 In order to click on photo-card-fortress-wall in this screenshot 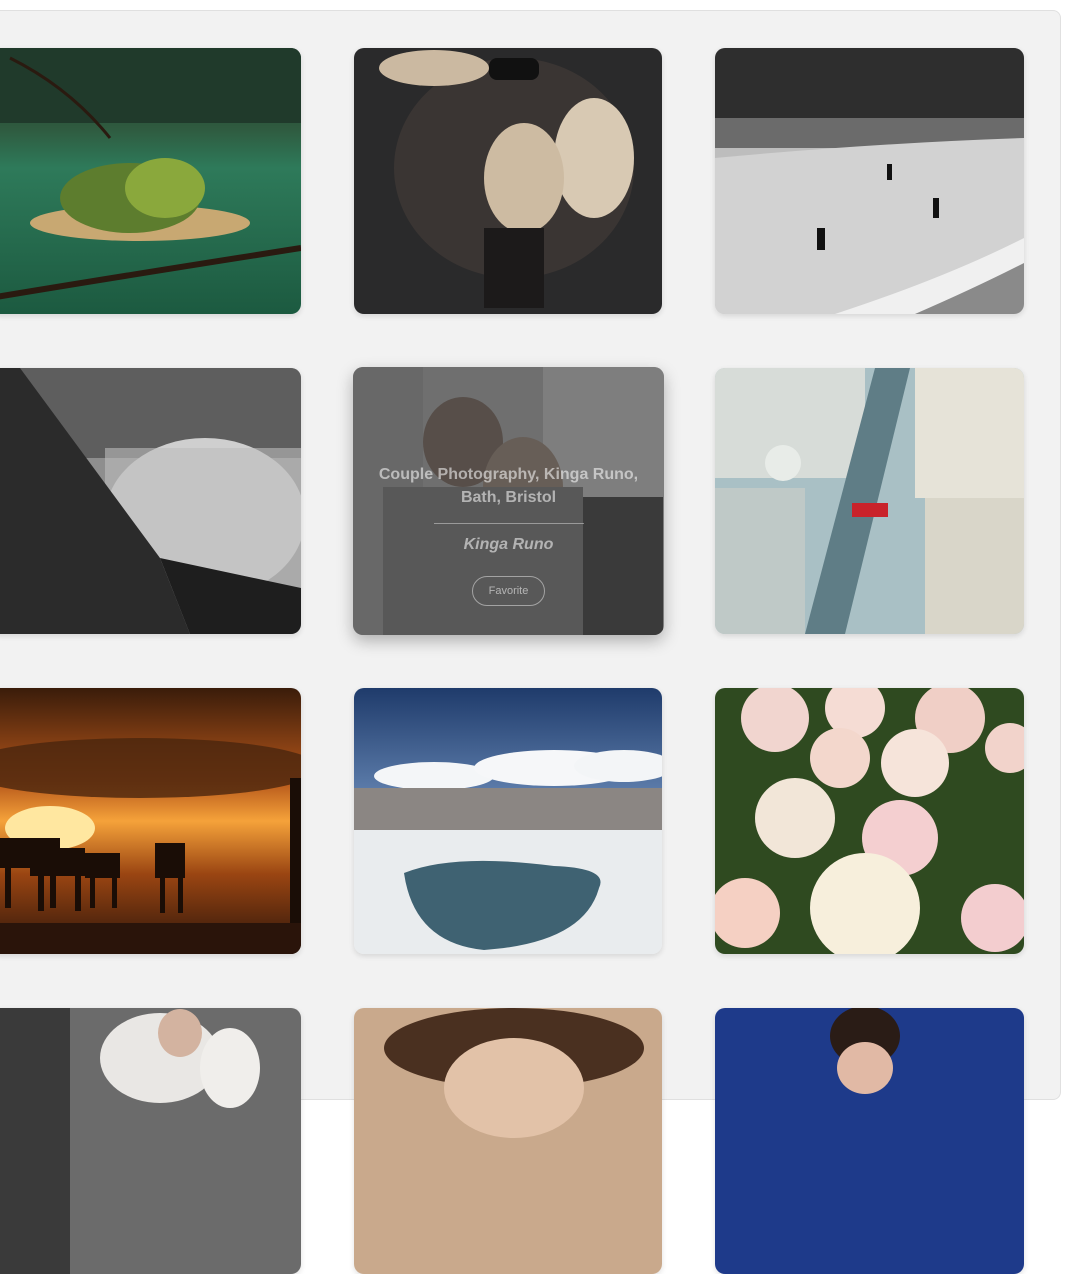, I will do `click(150, 501)`.